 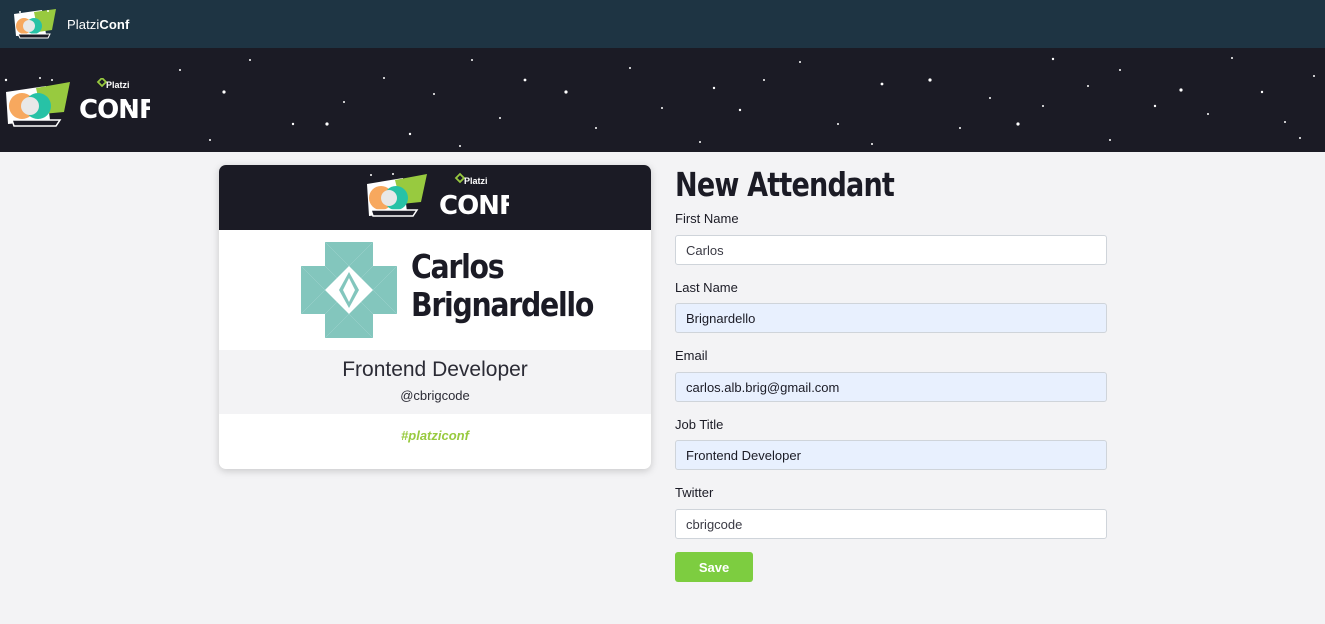 I want to click on job-title-input: Frontend Developer, so click(x=891, y=455).